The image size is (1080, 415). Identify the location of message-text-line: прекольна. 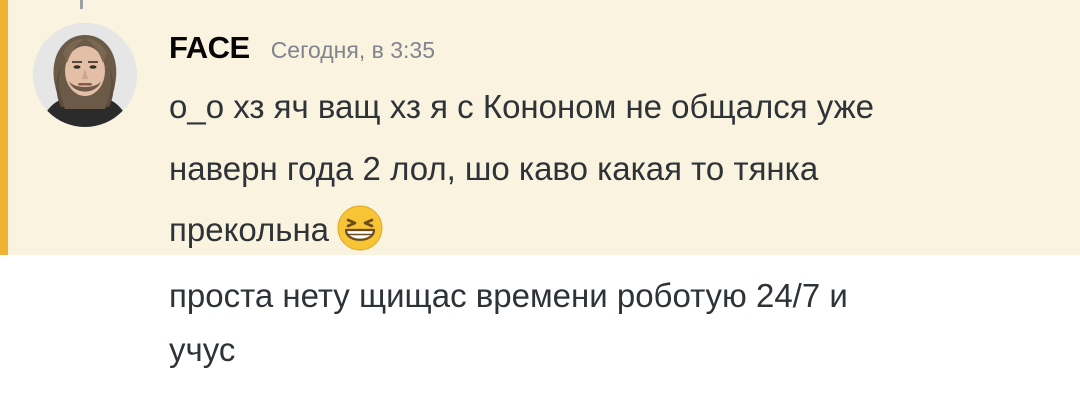
(277, 228).